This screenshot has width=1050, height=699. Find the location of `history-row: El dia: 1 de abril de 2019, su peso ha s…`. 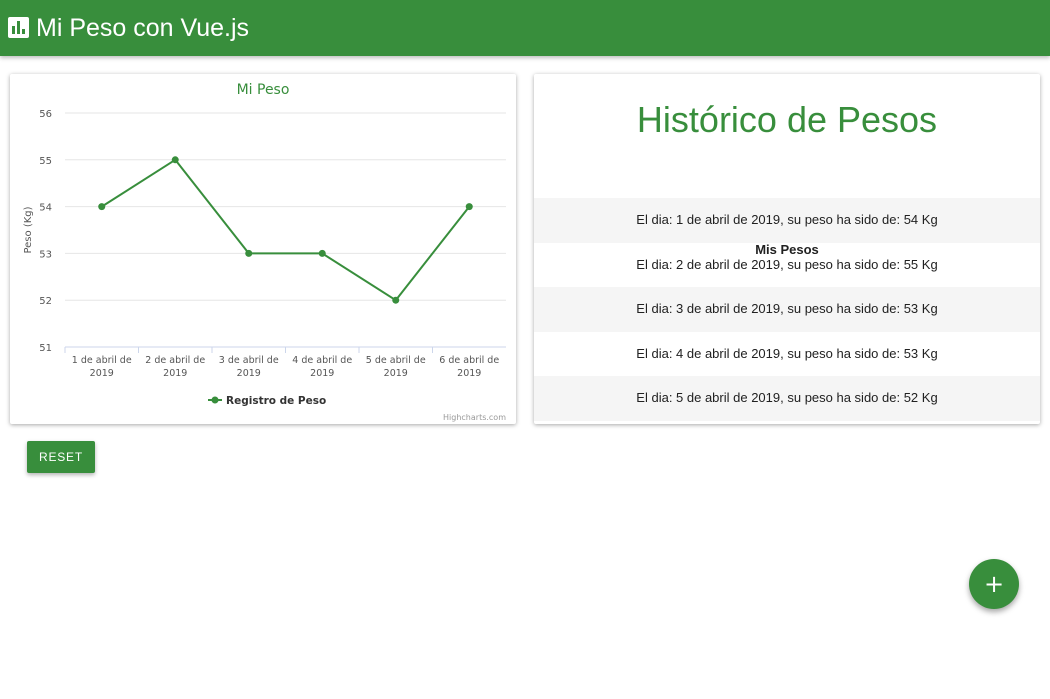

history-row: El dia: 1 de abril de 2019, su peso ha s… is located at coordinates (787, 220).